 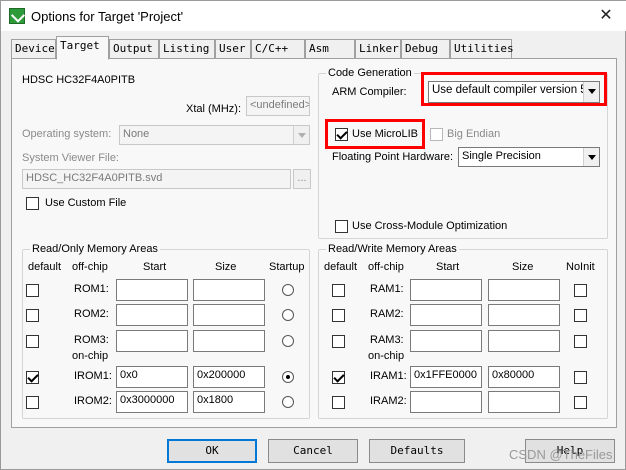 I want to click on watermark: CSDN @TheFiles, so click(x=561, y=454).